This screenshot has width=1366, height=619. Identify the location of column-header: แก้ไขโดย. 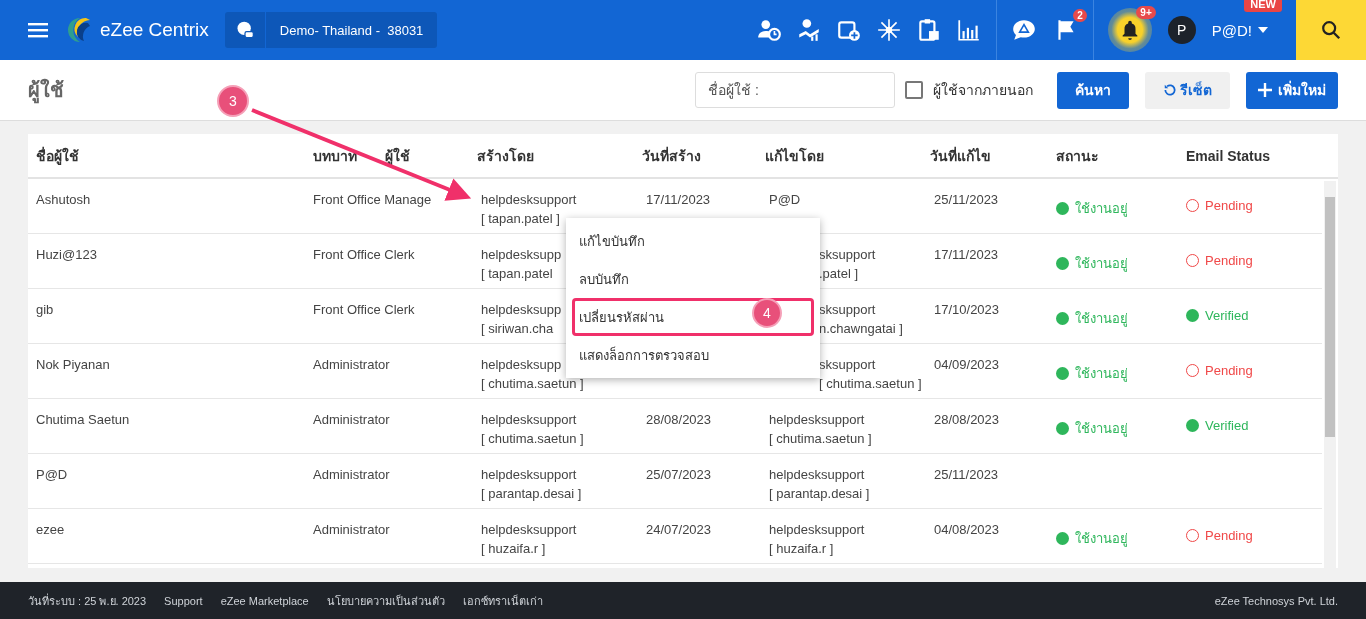
(847, 155).